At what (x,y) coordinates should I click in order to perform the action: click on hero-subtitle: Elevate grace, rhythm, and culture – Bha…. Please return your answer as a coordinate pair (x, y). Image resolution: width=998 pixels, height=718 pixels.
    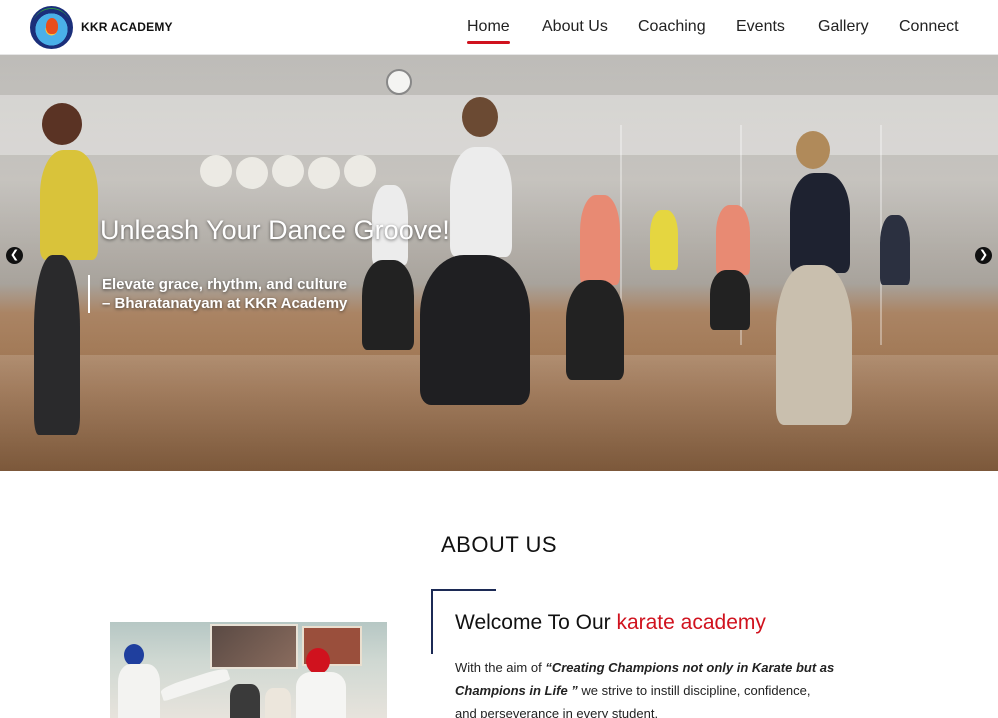
    Looking at the image, I should click on (223, 294).